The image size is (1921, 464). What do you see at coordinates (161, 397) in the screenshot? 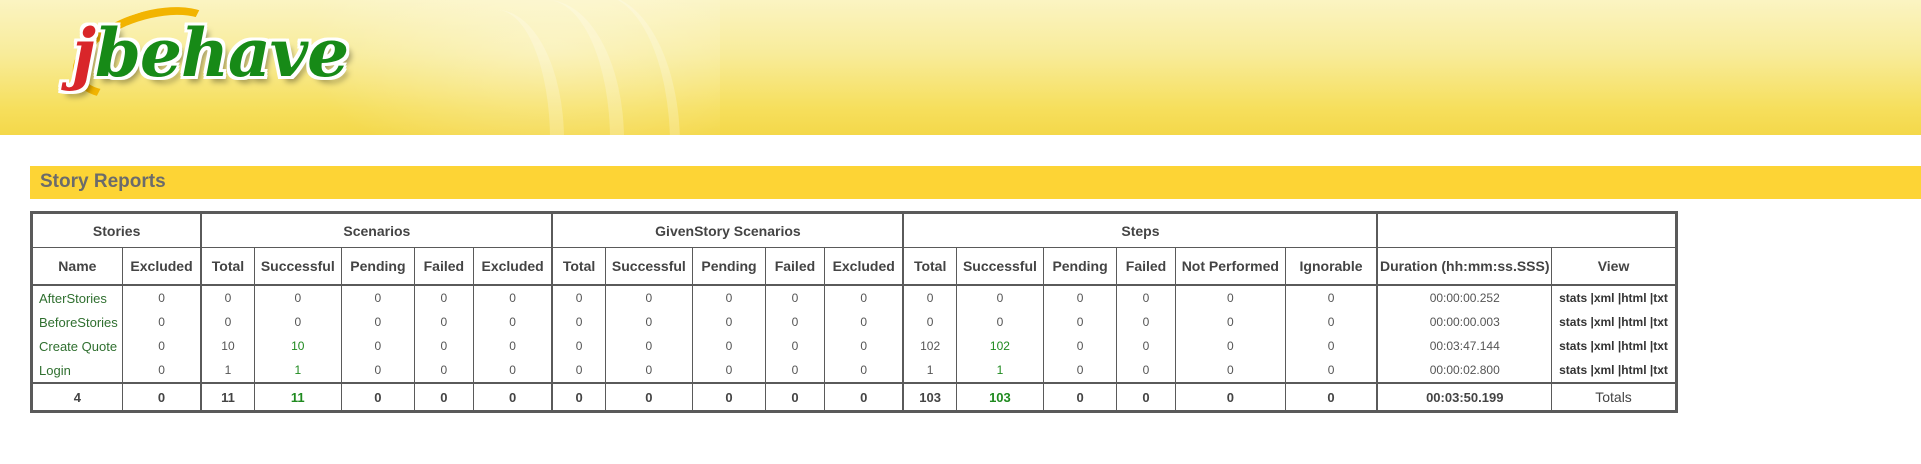
I see `total-excluded: 0` at bounding box center [161, 397].